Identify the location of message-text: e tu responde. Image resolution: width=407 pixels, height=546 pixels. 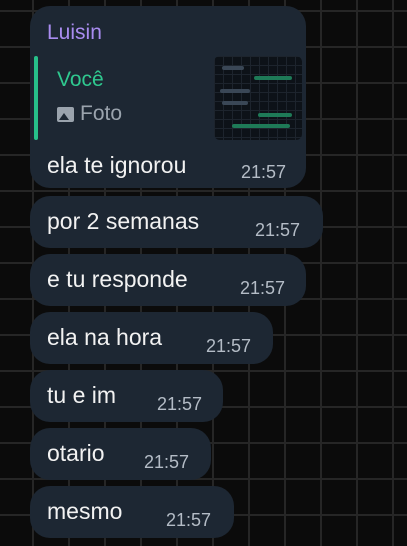
(117, 279).